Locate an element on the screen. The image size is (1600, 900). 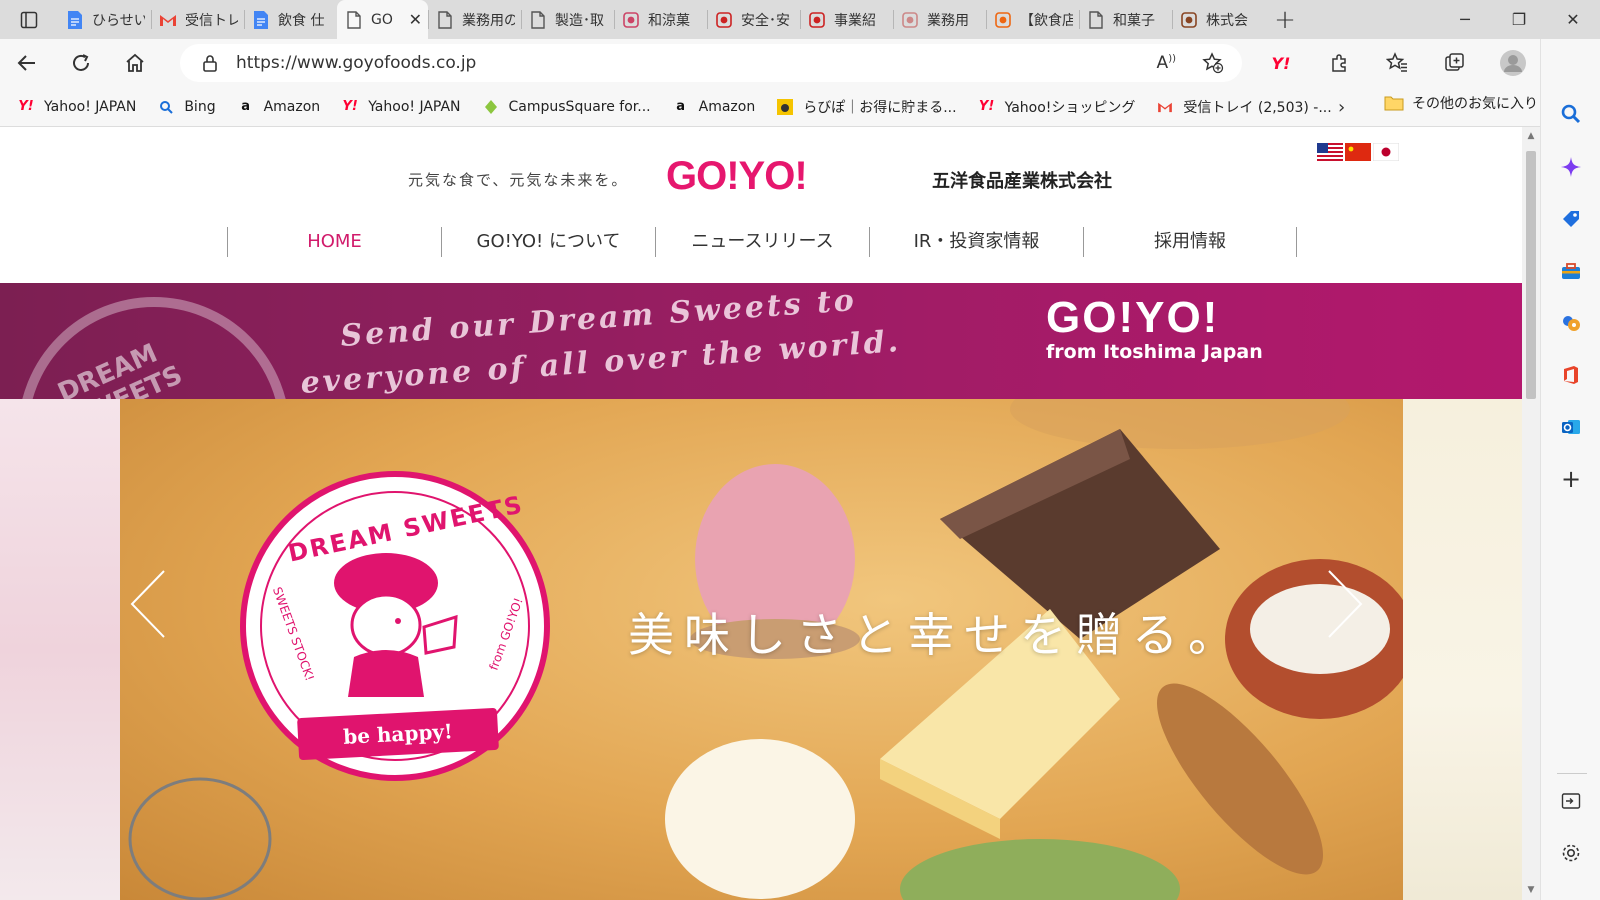
tab-close-icon: ✕ is located at coordinates (415, 19).